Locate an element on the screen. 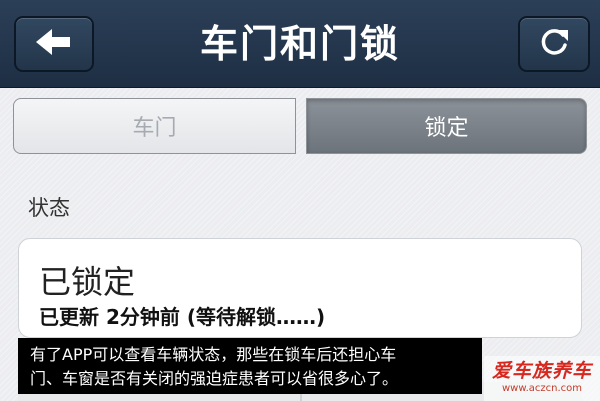 The width and height of the screenshot is (600, 401). last-updated-text: 已更新 2分钟前 (等待解锁……) is located at coordinates (182, 315).